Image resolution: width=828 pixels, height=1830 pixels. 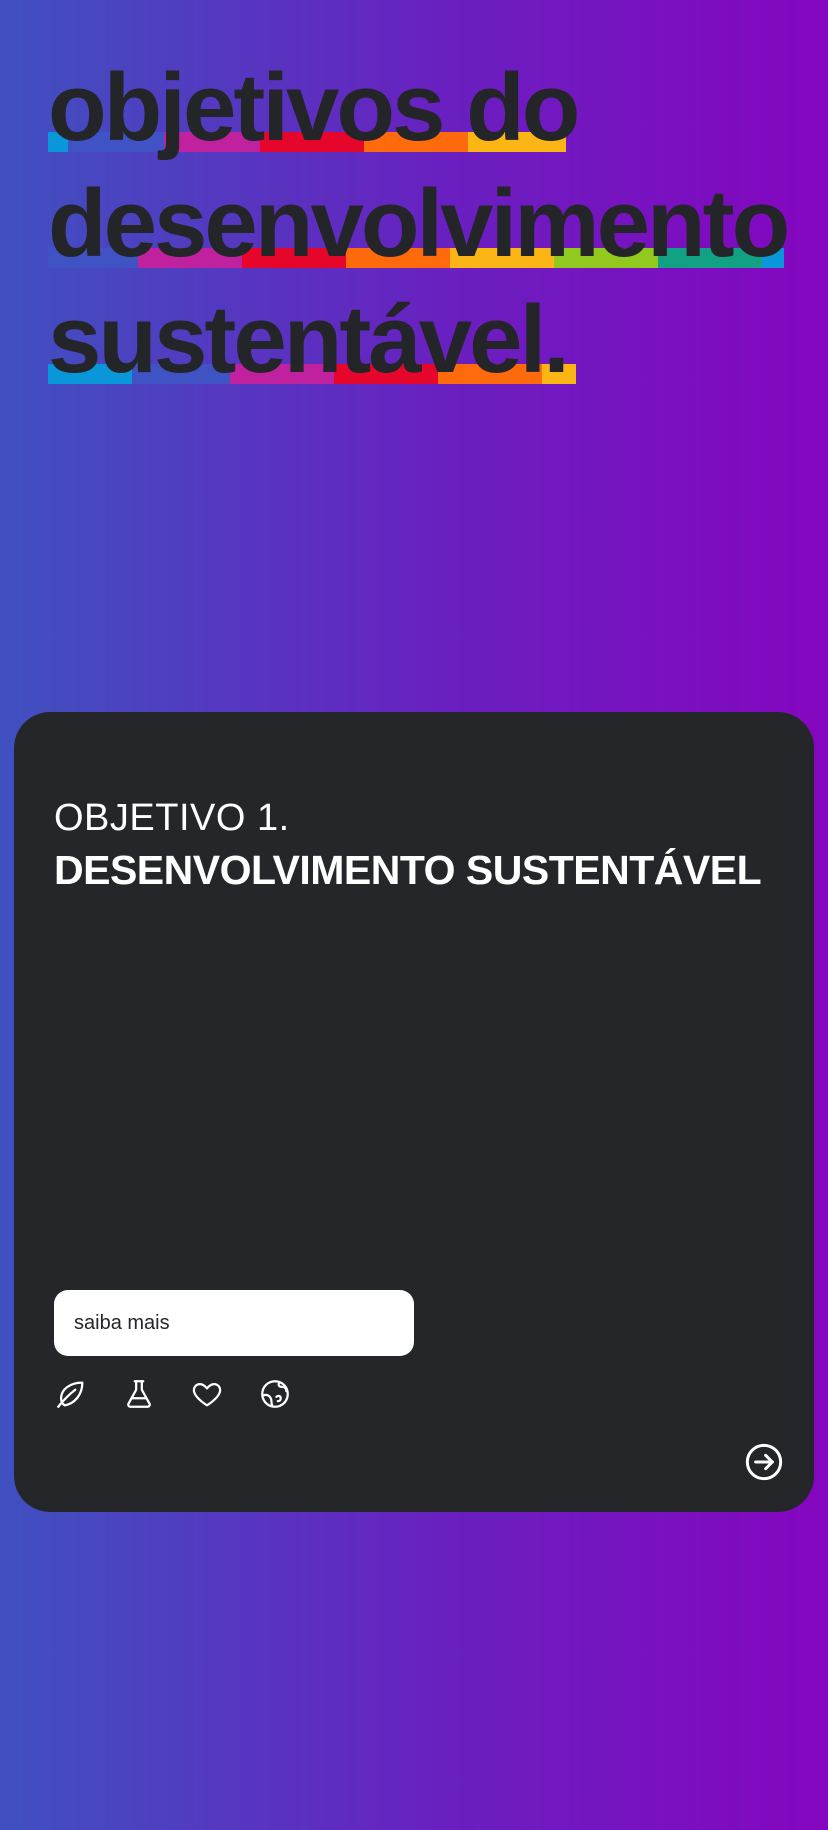 What do you see at coordinates (224, 1394) in the screenshot?
I see `heart-icon` at bounding box center [224, 1394].